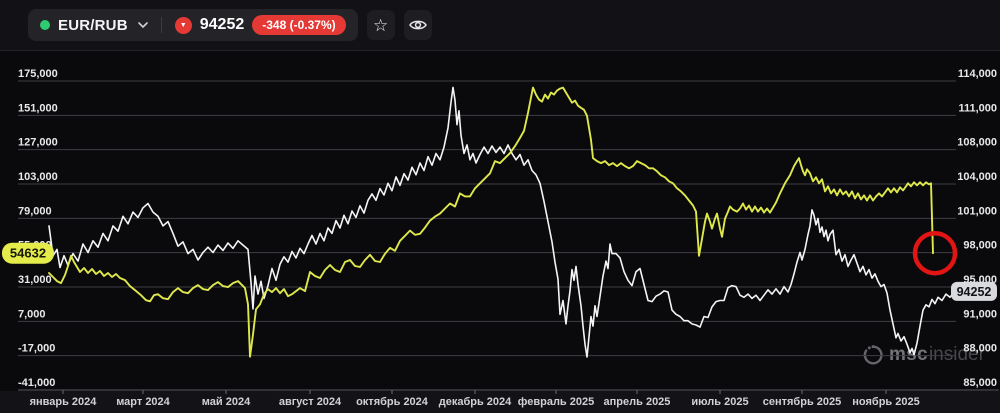 This screenshot has width=1000, height=413. I want to click on axis-label-left: -41,000, so click(36, 383).